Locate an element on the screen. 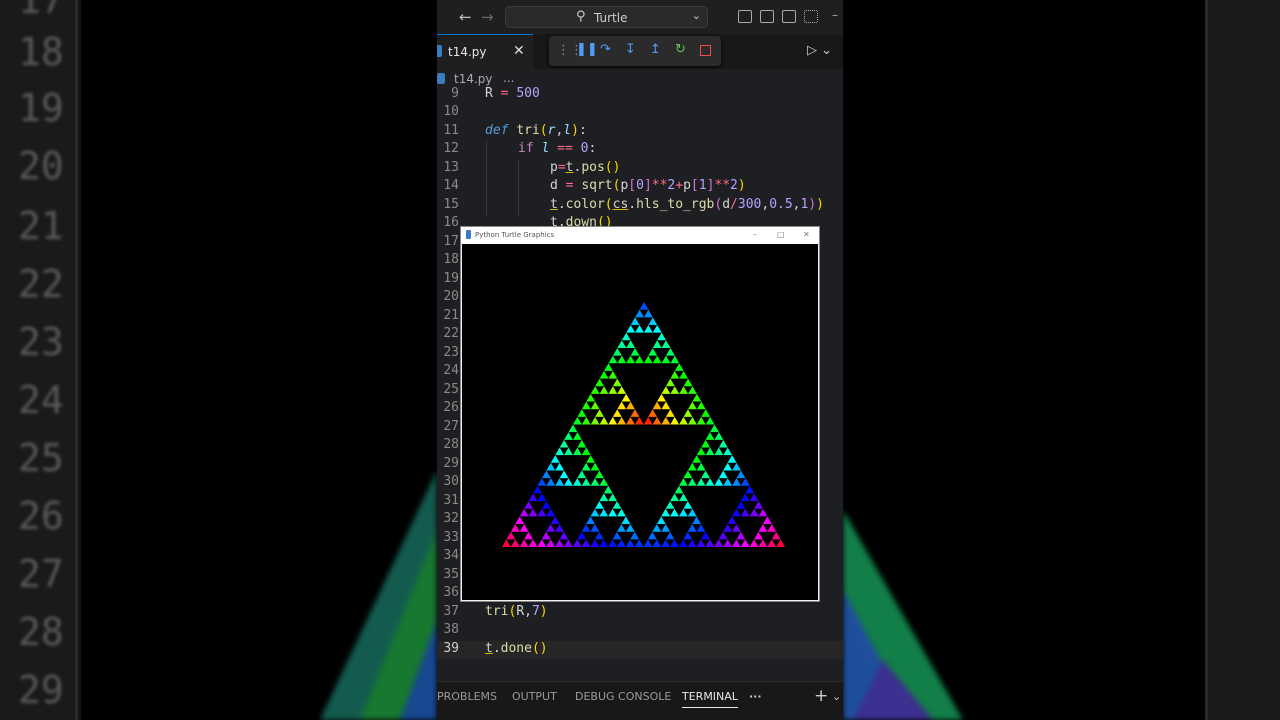 The image size is (1280, 720). forward-arrow-icon: → is located at coordinates (487, 17).